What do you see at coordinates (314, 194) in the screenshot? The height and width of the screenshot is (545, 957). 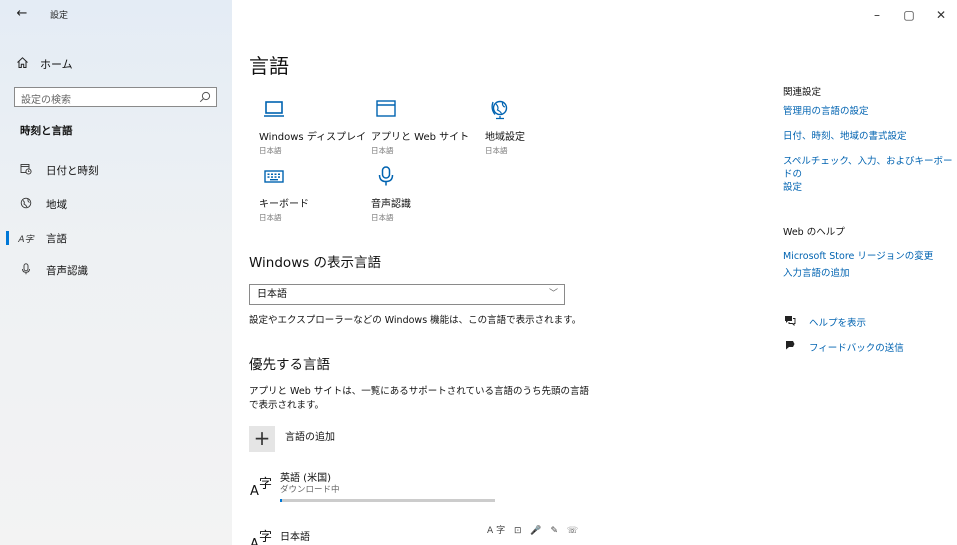 I see `tile-keyboard: キーボード 日本語` at bounding box center [314, 194].